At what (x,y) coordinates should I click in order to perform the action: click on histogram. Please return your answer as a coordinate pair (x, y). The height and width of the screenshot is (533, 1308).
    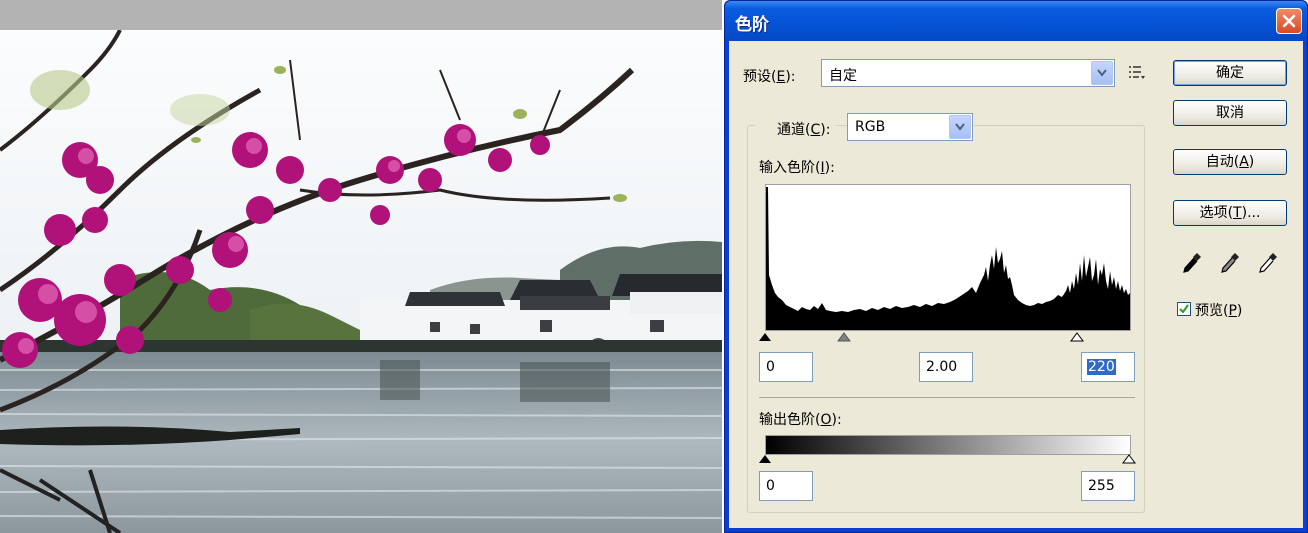
    Looking at the image, I should click on (948, 257).